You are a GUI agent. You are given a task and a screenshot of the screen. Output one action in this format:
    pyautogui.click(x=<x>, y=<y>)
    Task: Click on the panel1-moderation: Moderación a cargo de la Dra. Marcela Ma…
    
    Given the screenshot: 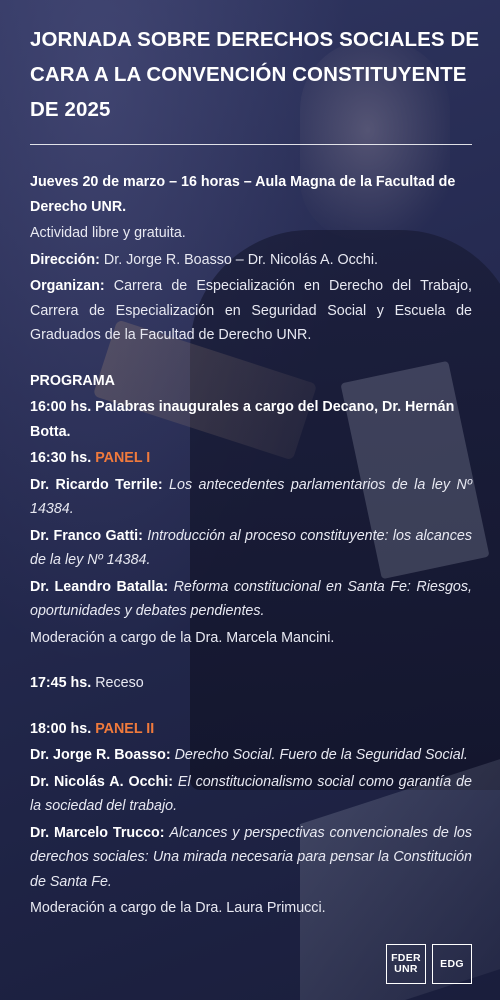 What is the action you would take?
    pyautogui.click(x=182, y=637)
    